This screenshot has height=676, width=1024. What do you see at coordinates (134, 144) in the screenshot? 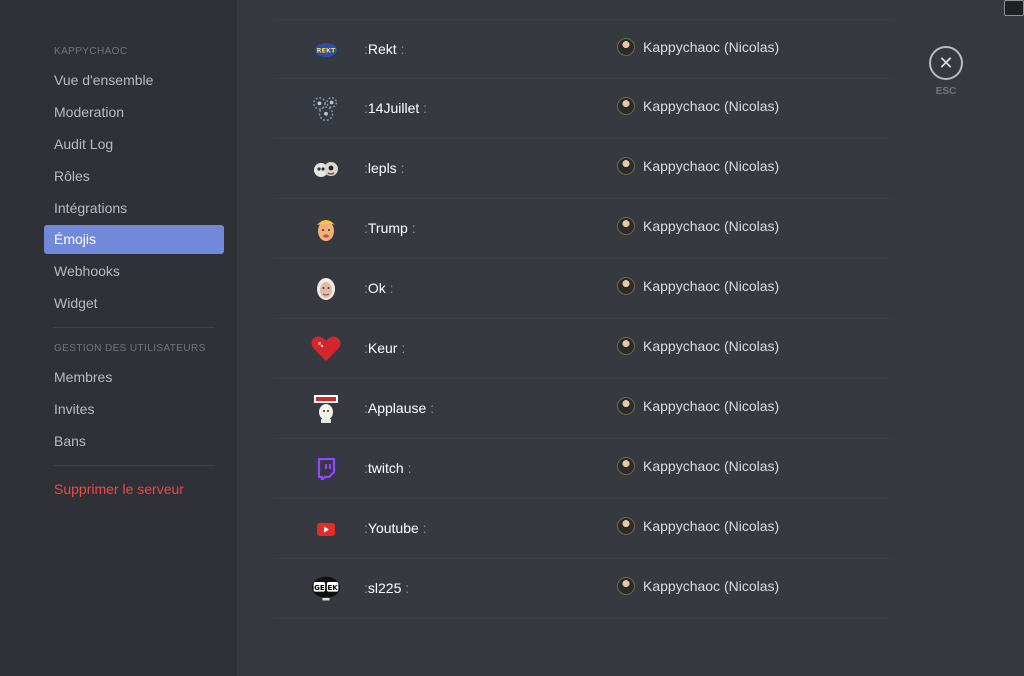
I see `sidebar-item-audit-log: Audit Log` at bounding box center [134, 144].